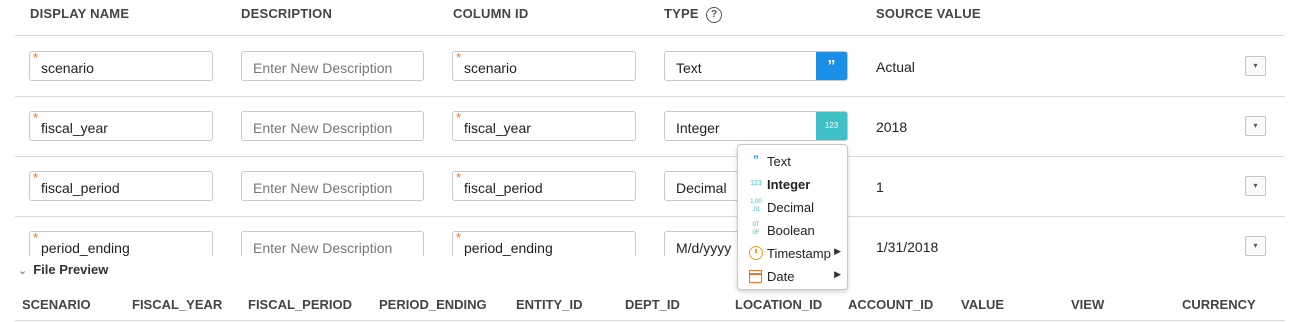 The height and width of the screenshot is (322, 1300). Describe the element at coordinates (701, 188) in the screenshot. I see `type-value: Decimal` at that location.